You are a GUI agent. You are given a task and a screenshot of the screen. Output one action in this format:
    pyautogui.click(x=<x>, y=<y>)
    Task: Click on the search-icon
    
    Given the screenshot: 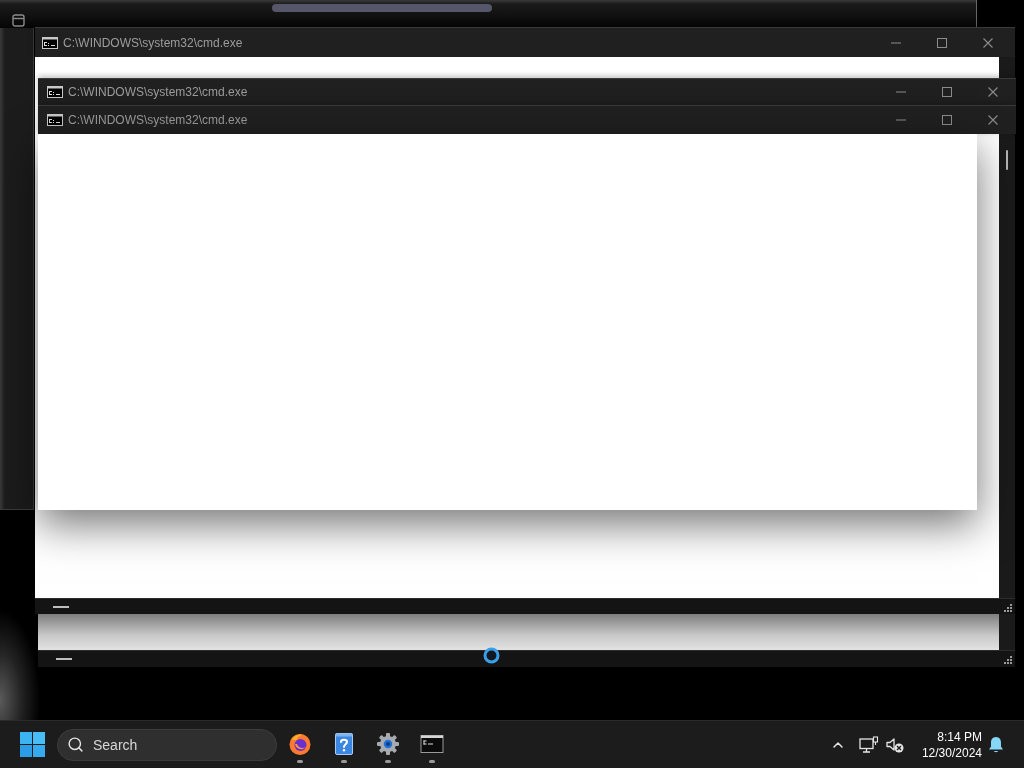 What is the action you would take?
    pyautogui.click(x=75, y=744)
    